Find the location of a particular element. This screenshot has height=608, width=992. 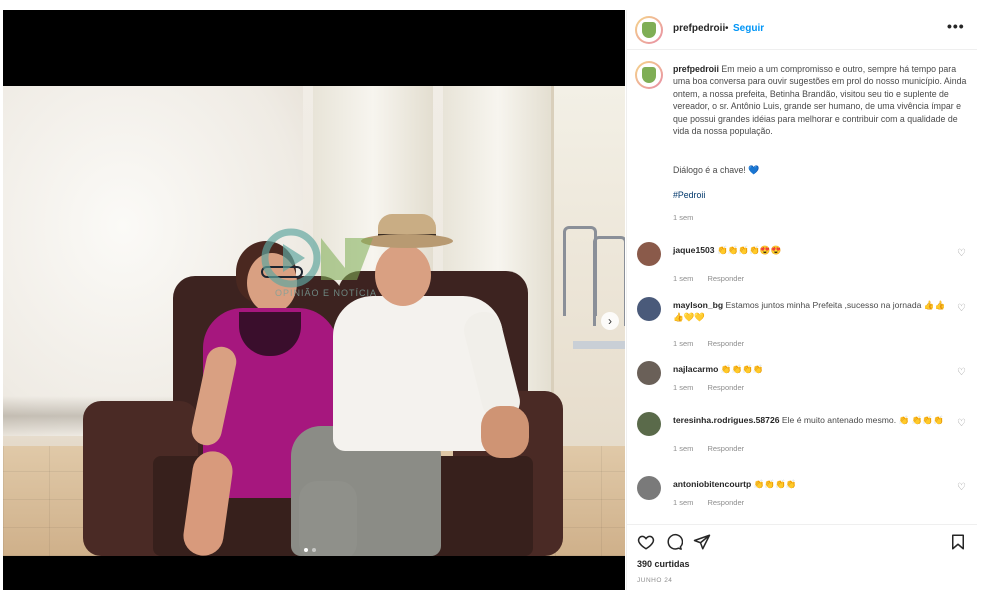

caption-username: prefpedroii is located at coordinates (696, 69).